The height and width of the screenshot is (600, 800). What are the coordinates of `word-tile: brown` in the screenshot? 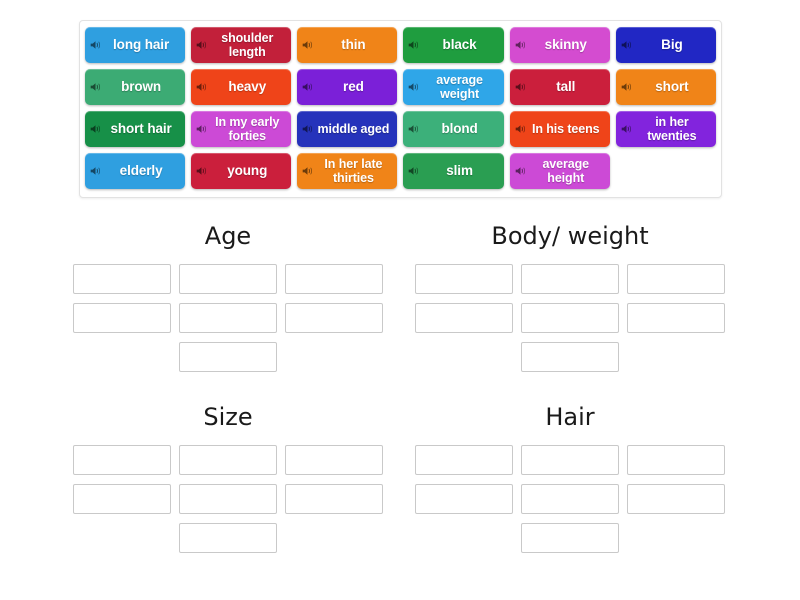 It's located at (135, 87).